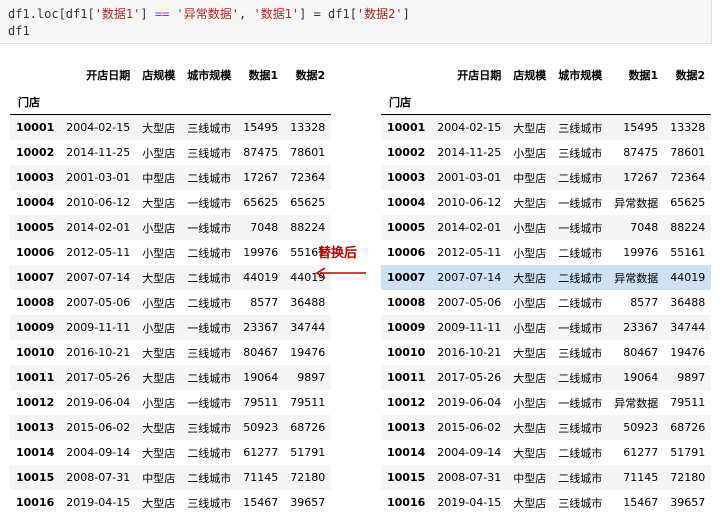 Image resolution: width=720 pixels, height=524 pixels. Describe the element at coordinates (469, 227) in the screenshot. I see `table-cell: 2014-02-01` at that location.